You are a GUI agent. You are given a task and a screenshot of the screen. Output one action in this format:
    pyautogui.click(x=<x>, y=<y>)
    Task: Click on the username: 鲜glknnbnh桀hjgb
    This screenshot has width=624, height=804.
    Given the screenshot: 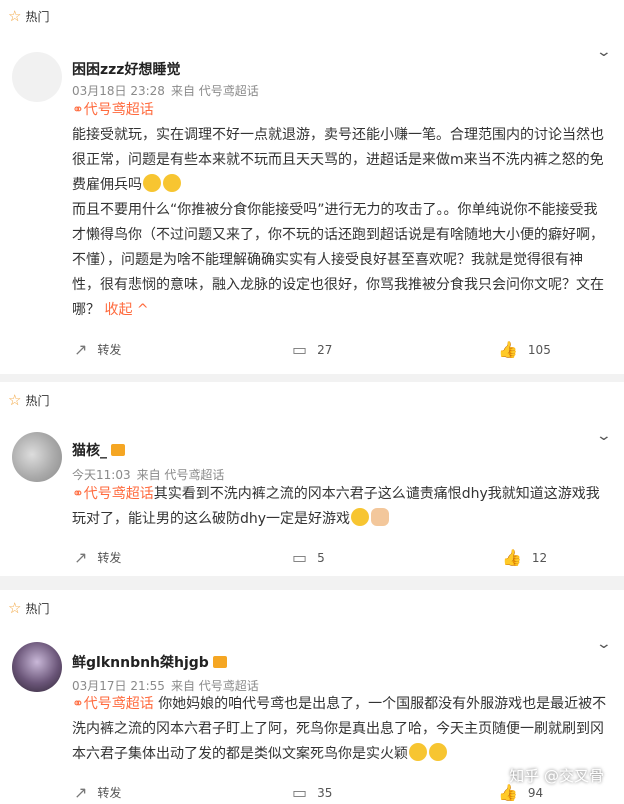 What is the action you would take?
    pyautogui.click(x=149, y=662)
    